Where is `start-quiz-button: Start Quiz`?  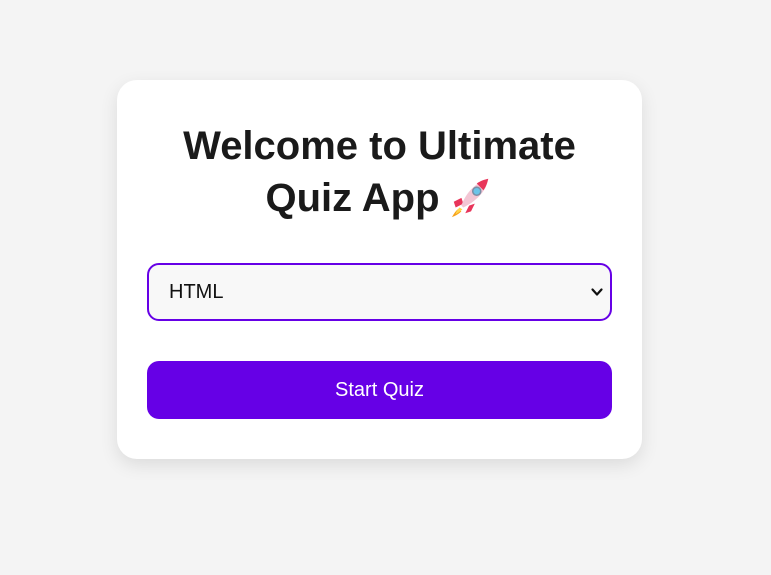 start-quiz-button: Start Quiz is located at coordinates (379, 390).